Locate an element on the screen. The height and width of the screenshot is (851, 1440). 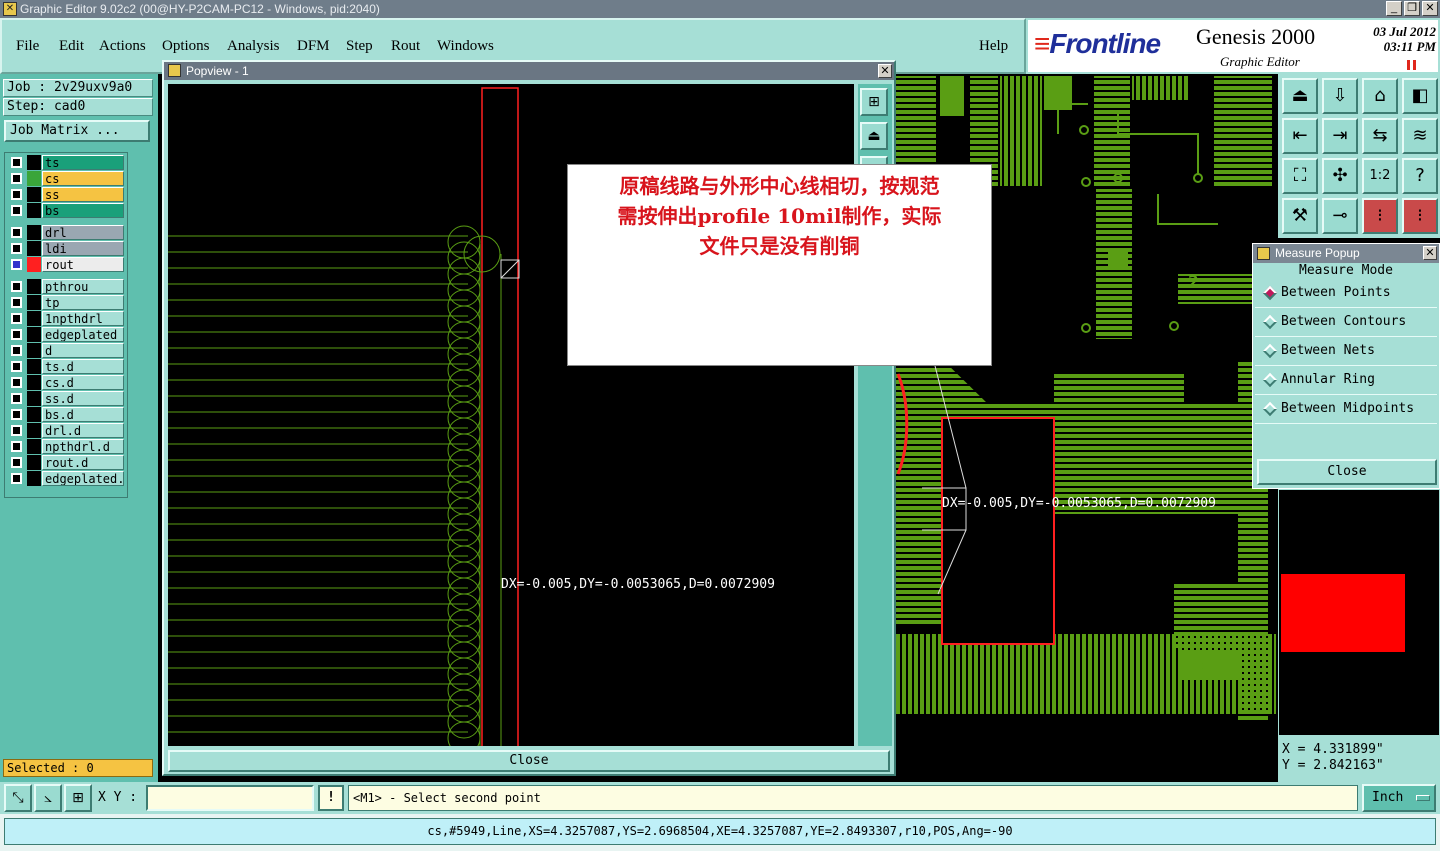
layer-row: 1npthdrl is located at coordinates (67, 318).